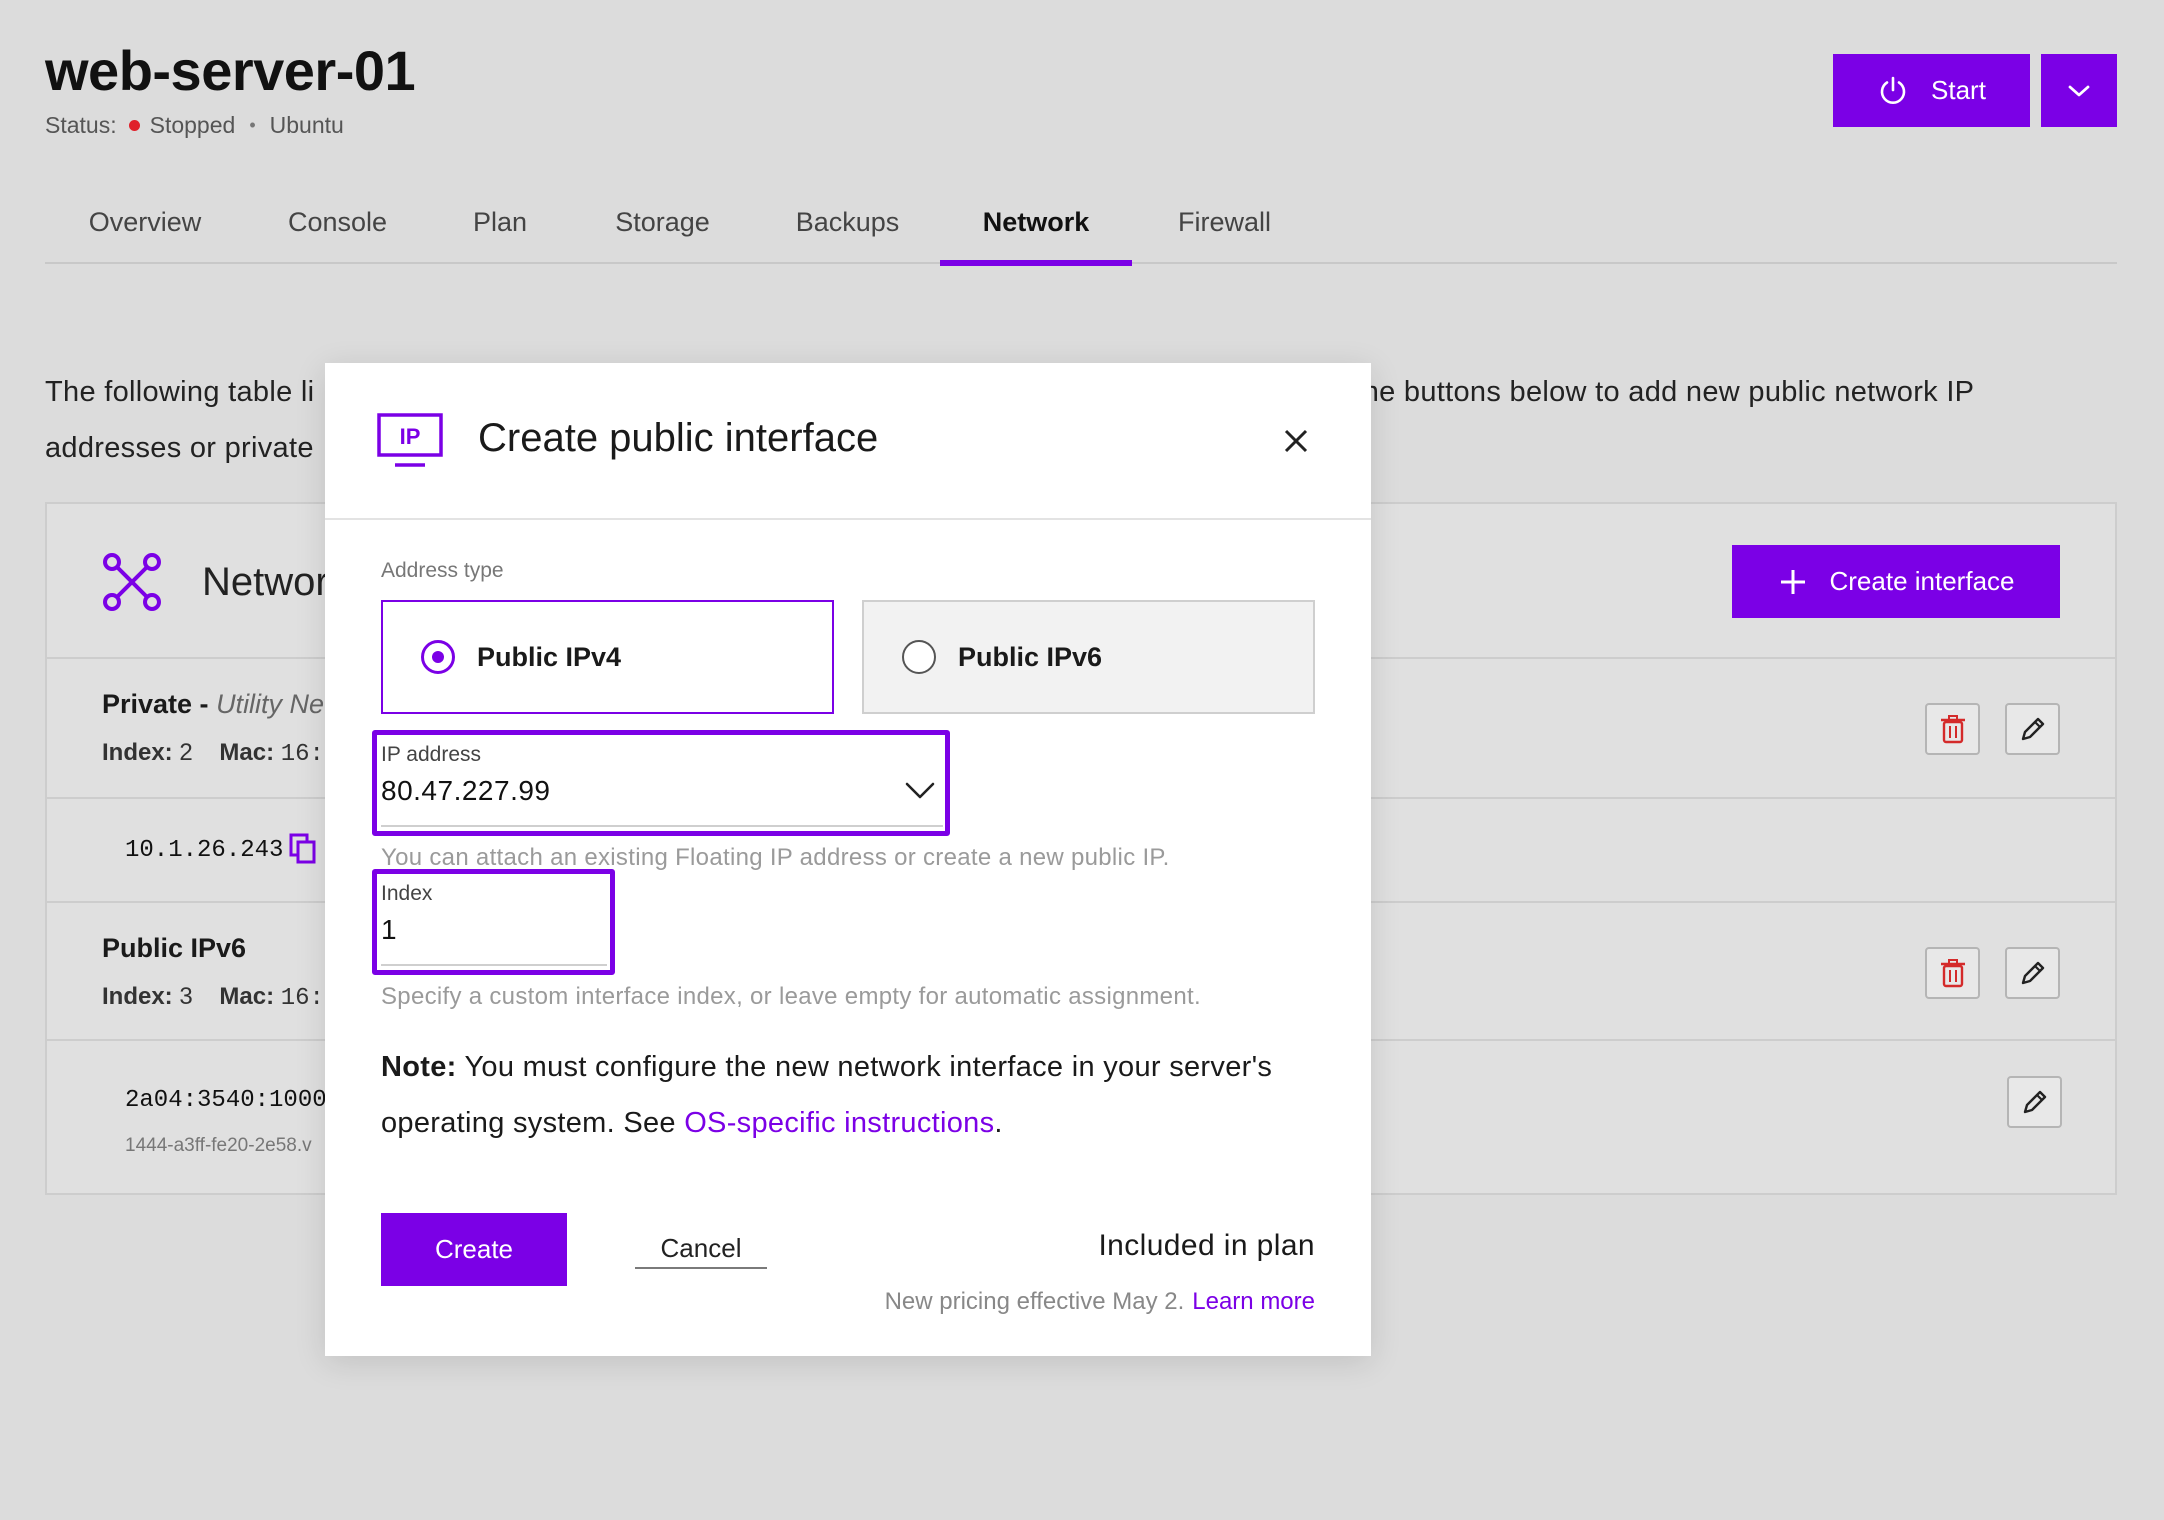 This screenshot has height=1520, width=2164. Describe the element at coordinates (389, 929) in the screenshot. I see `index-value: 1` at that location.